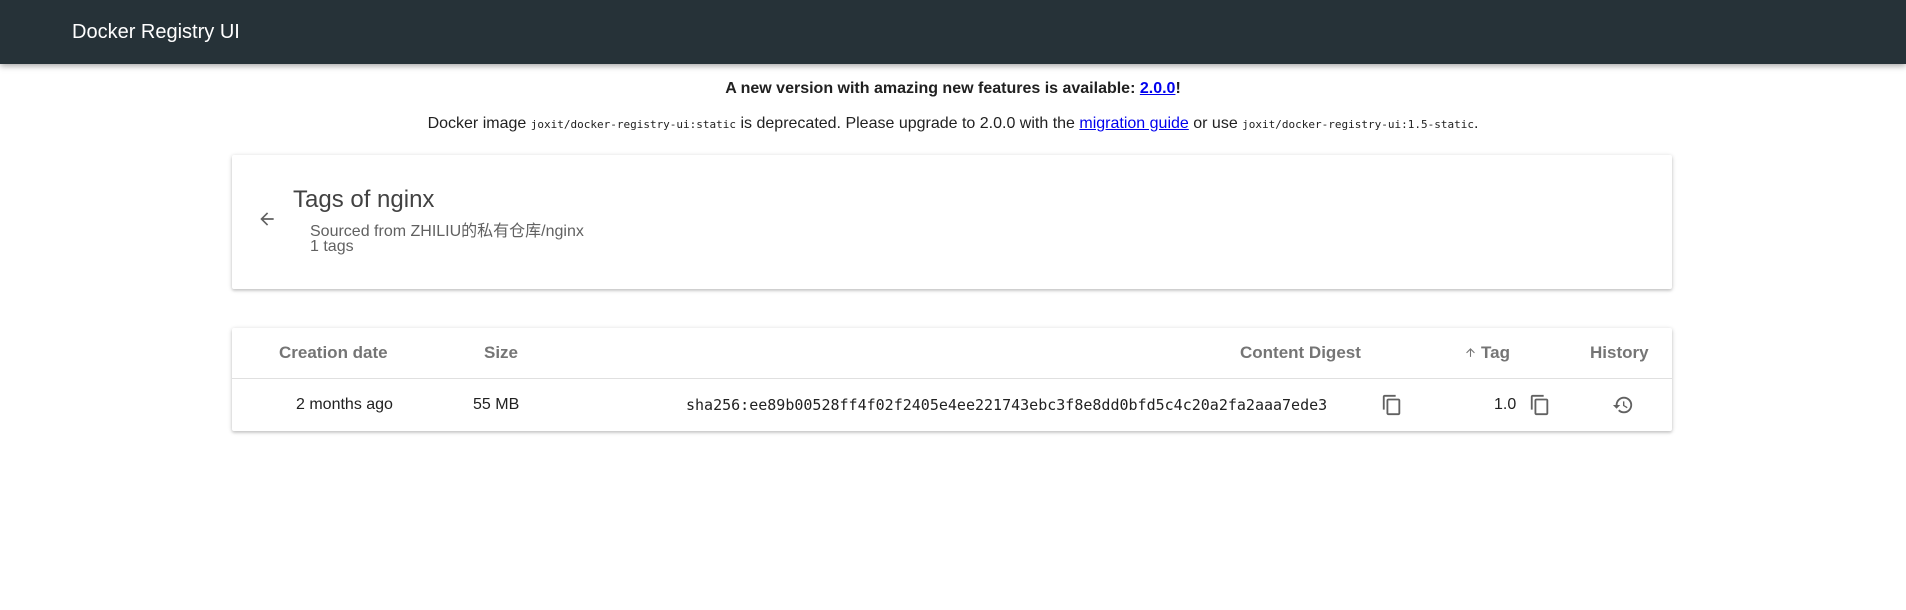  What do you see at coordinates (1495, 352) in the screenshot?
I see `column-header-tag-label: Tag` at bounding box center [1495, 352].